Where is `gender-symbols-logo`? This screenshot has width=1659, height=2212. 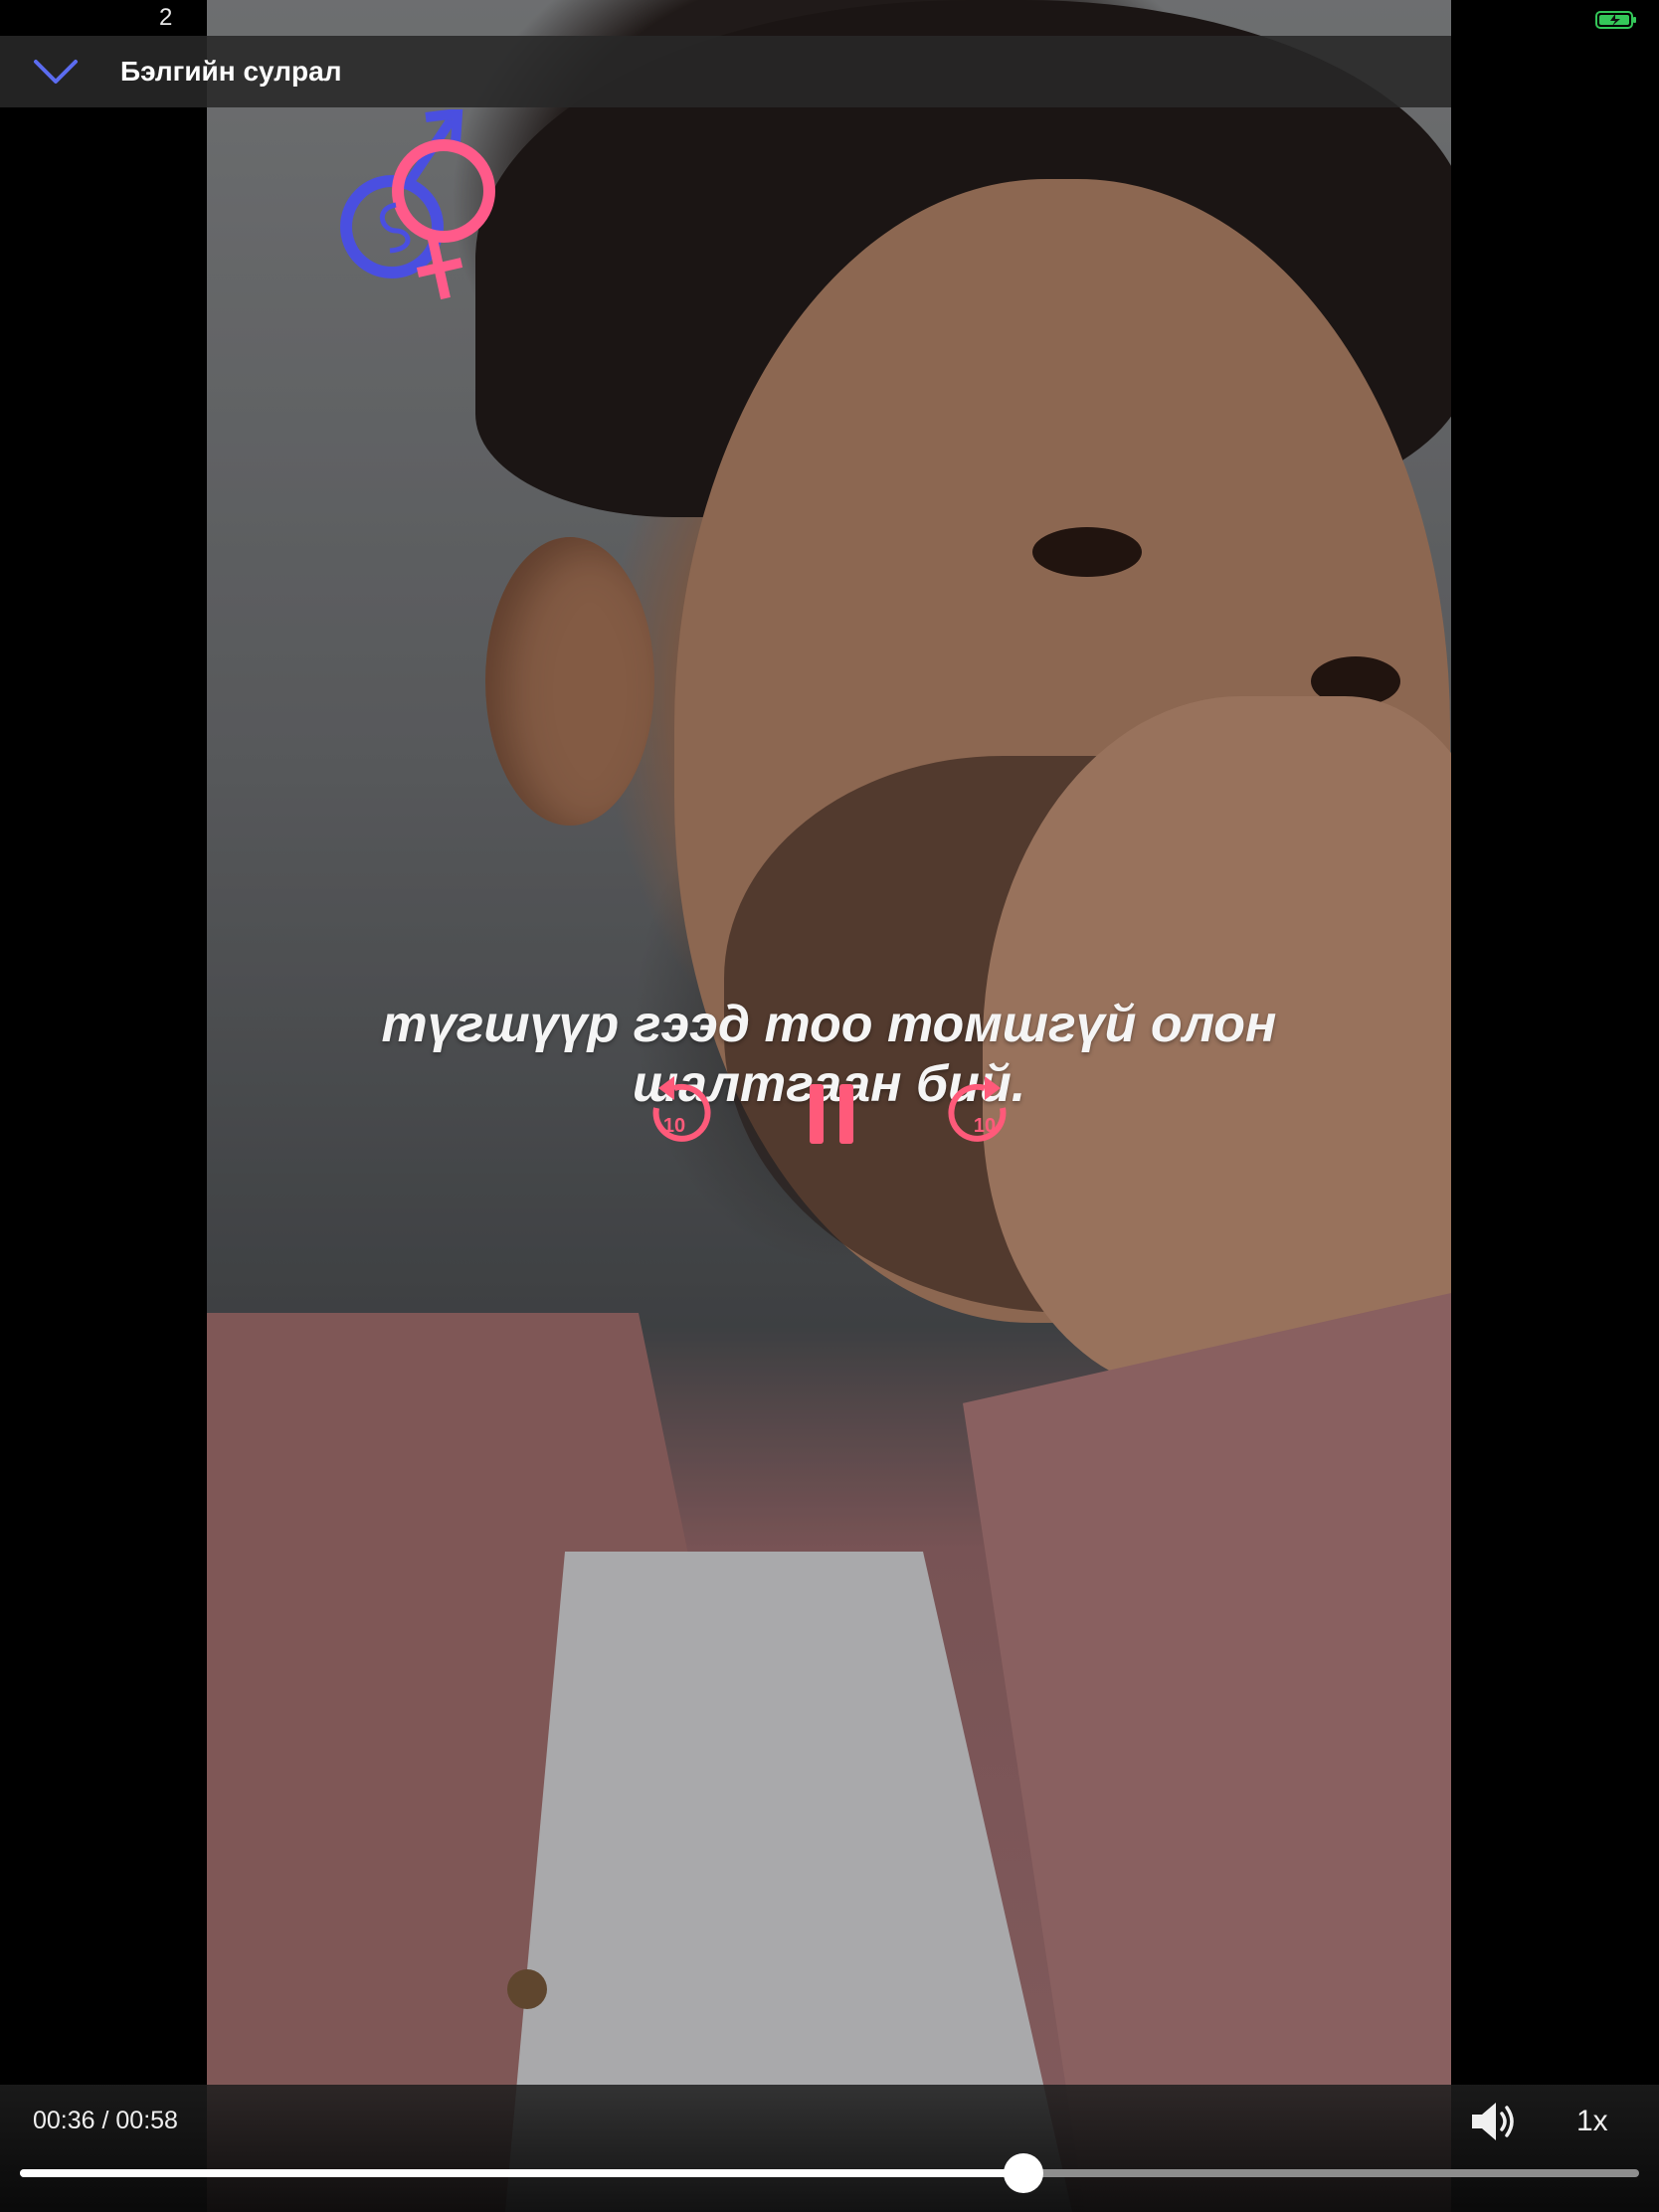 gender-symbols-logo is located at coordinates (417, 204).